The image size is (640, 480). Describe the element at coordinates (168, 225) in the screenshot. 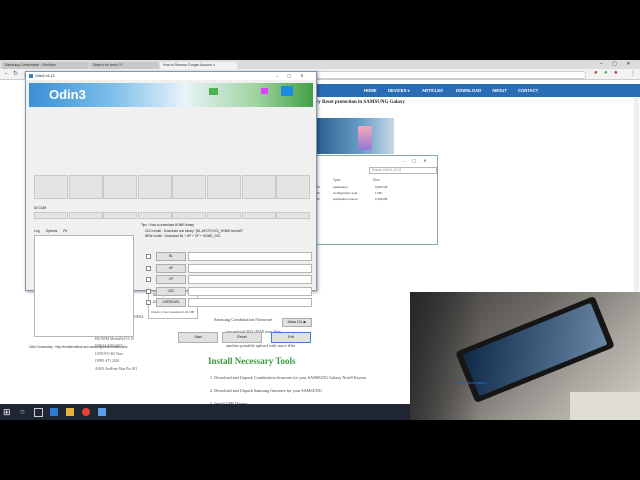

I see `tips-line: Tips : How to download HOME binary` at that location.